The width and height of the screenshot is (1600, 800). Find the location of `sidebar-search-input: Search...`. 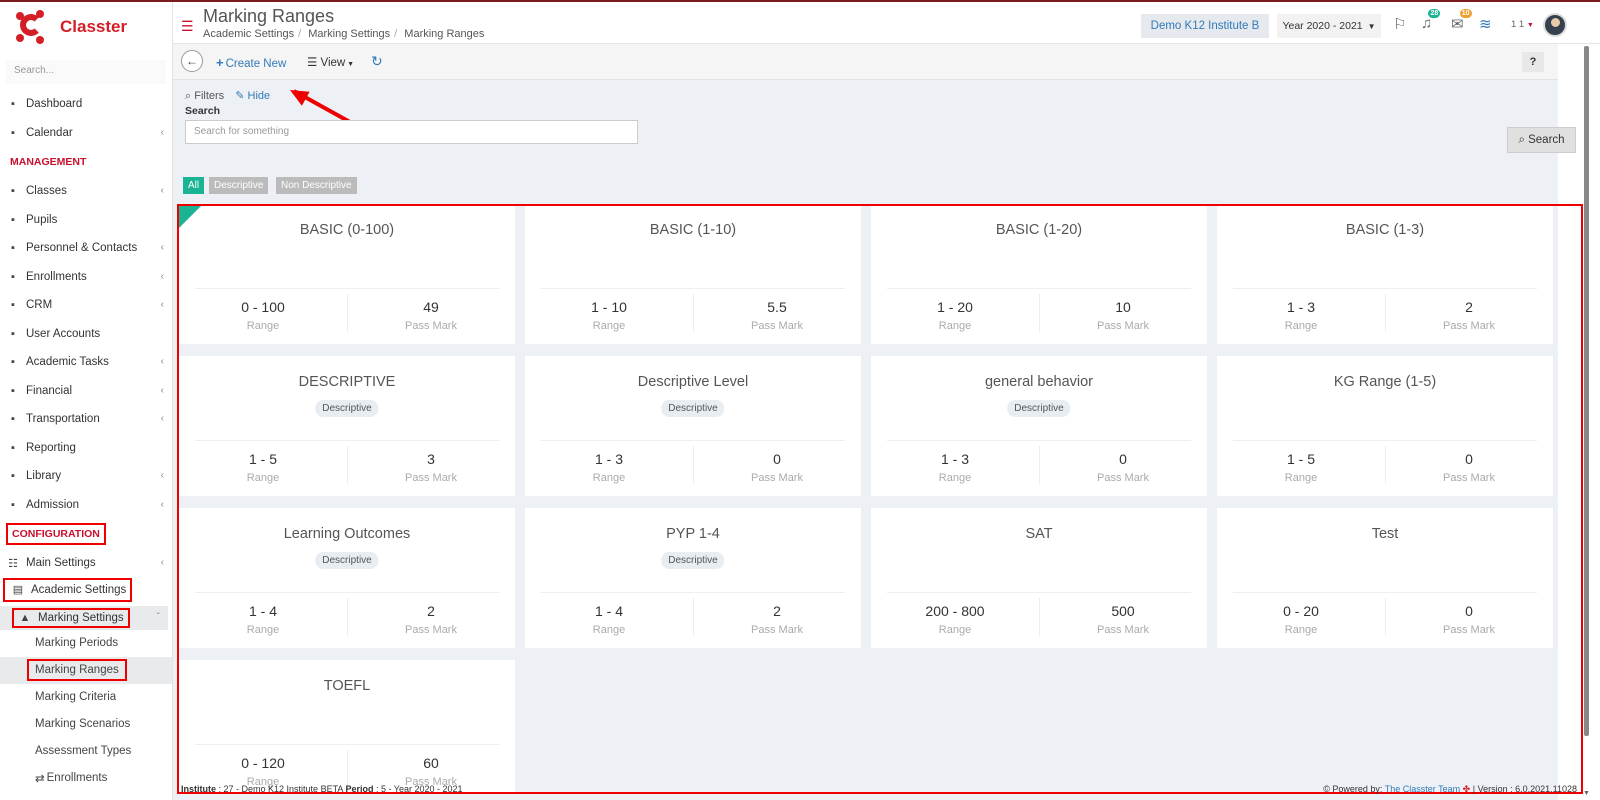

sidebar-search-input: Search... is located at coordinates (86, 72).